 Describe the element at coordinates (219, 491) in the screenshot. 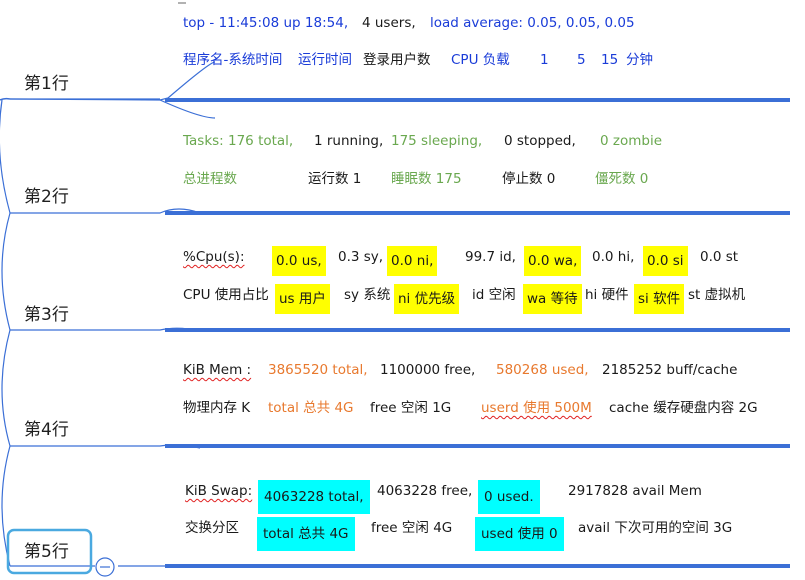

I see `swap-prefix: KiB Swap:` at that location.